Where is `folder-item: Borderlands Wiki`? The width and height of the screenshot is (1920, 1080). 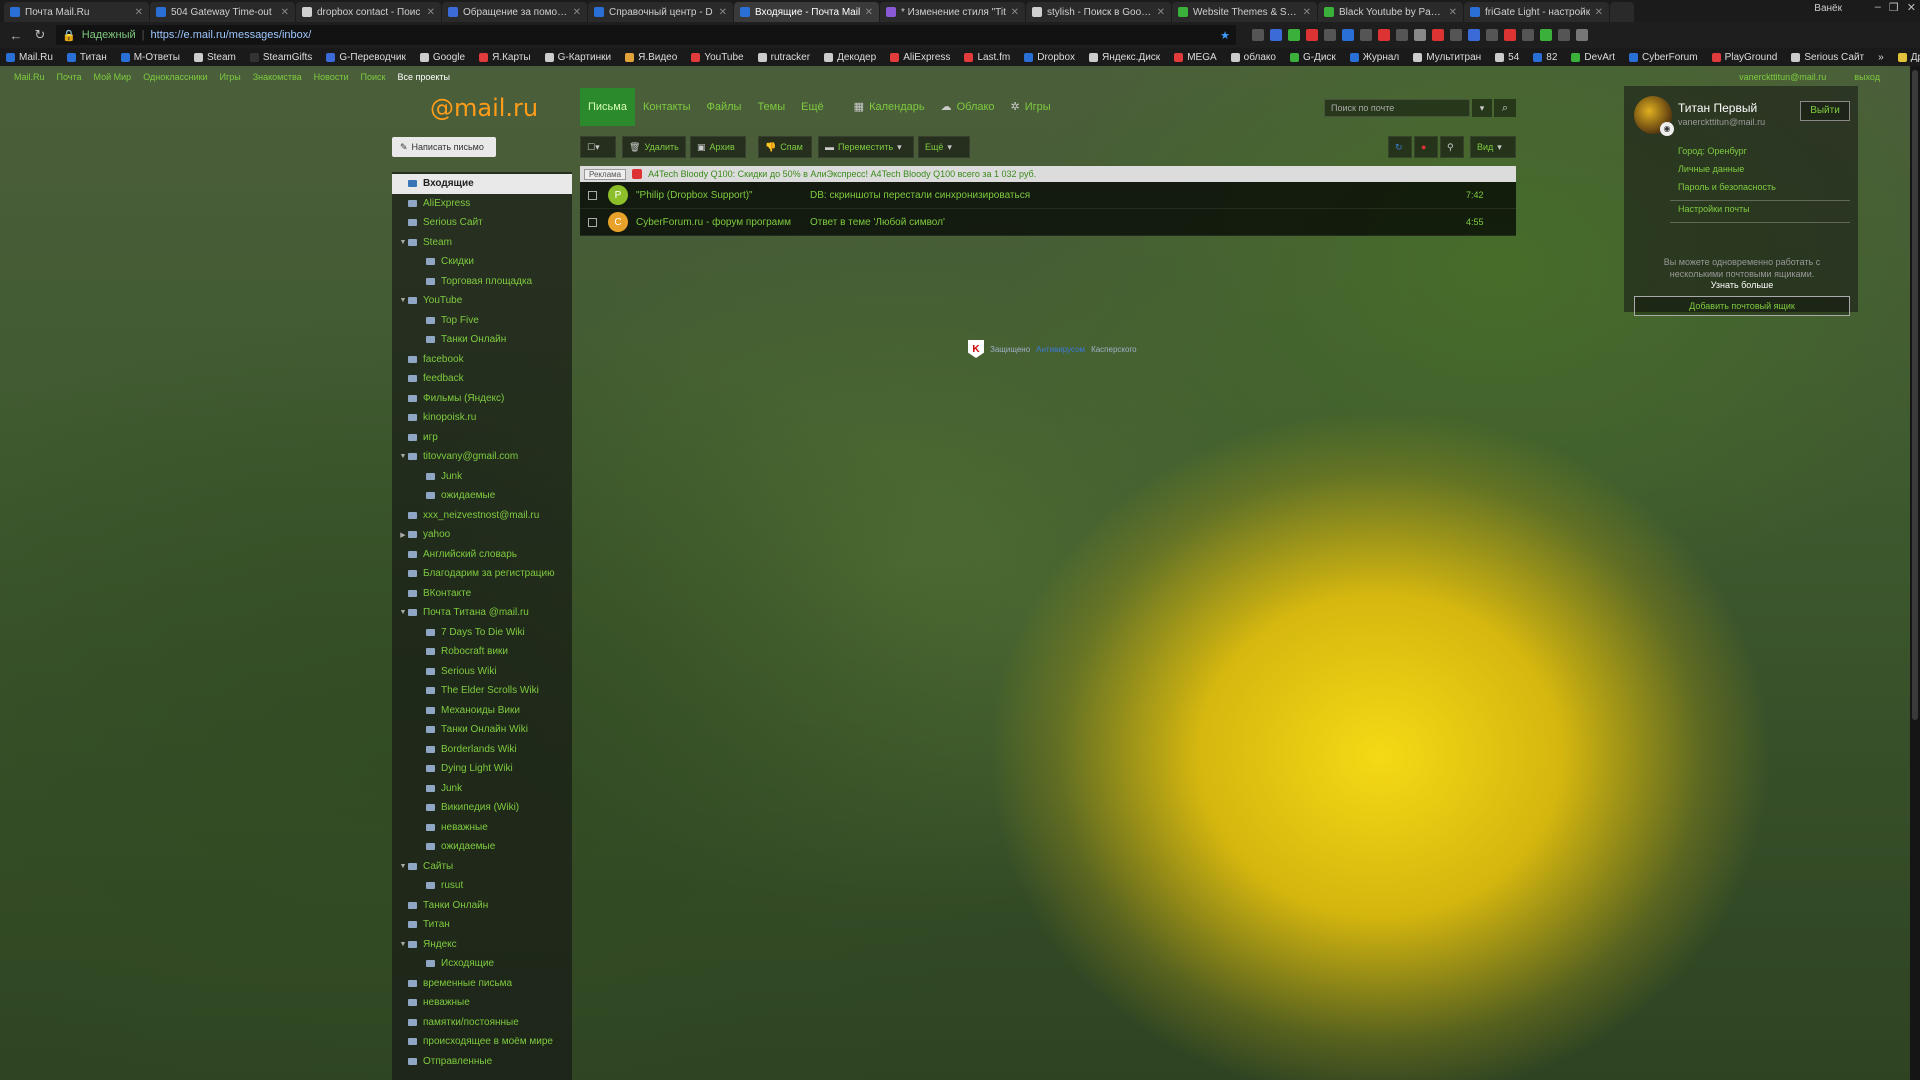 folder-item: Borderlands Wiki is located at coordinates (482, 750).